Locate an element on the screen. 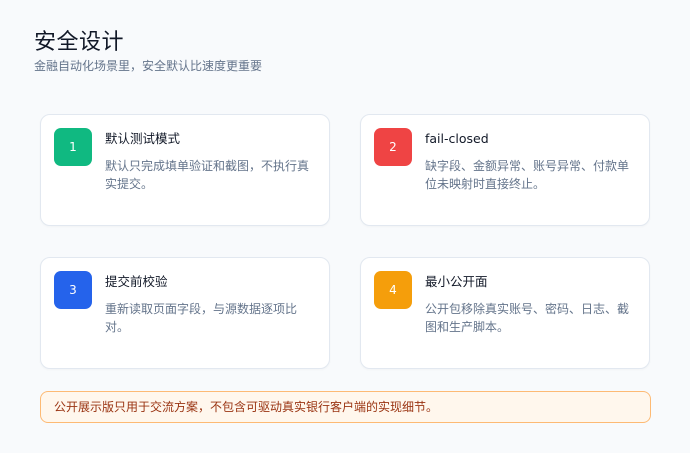 The width and height of the screenshot is (690, 453). card-title: 提交前校验 is located at coordinates (136, 281).